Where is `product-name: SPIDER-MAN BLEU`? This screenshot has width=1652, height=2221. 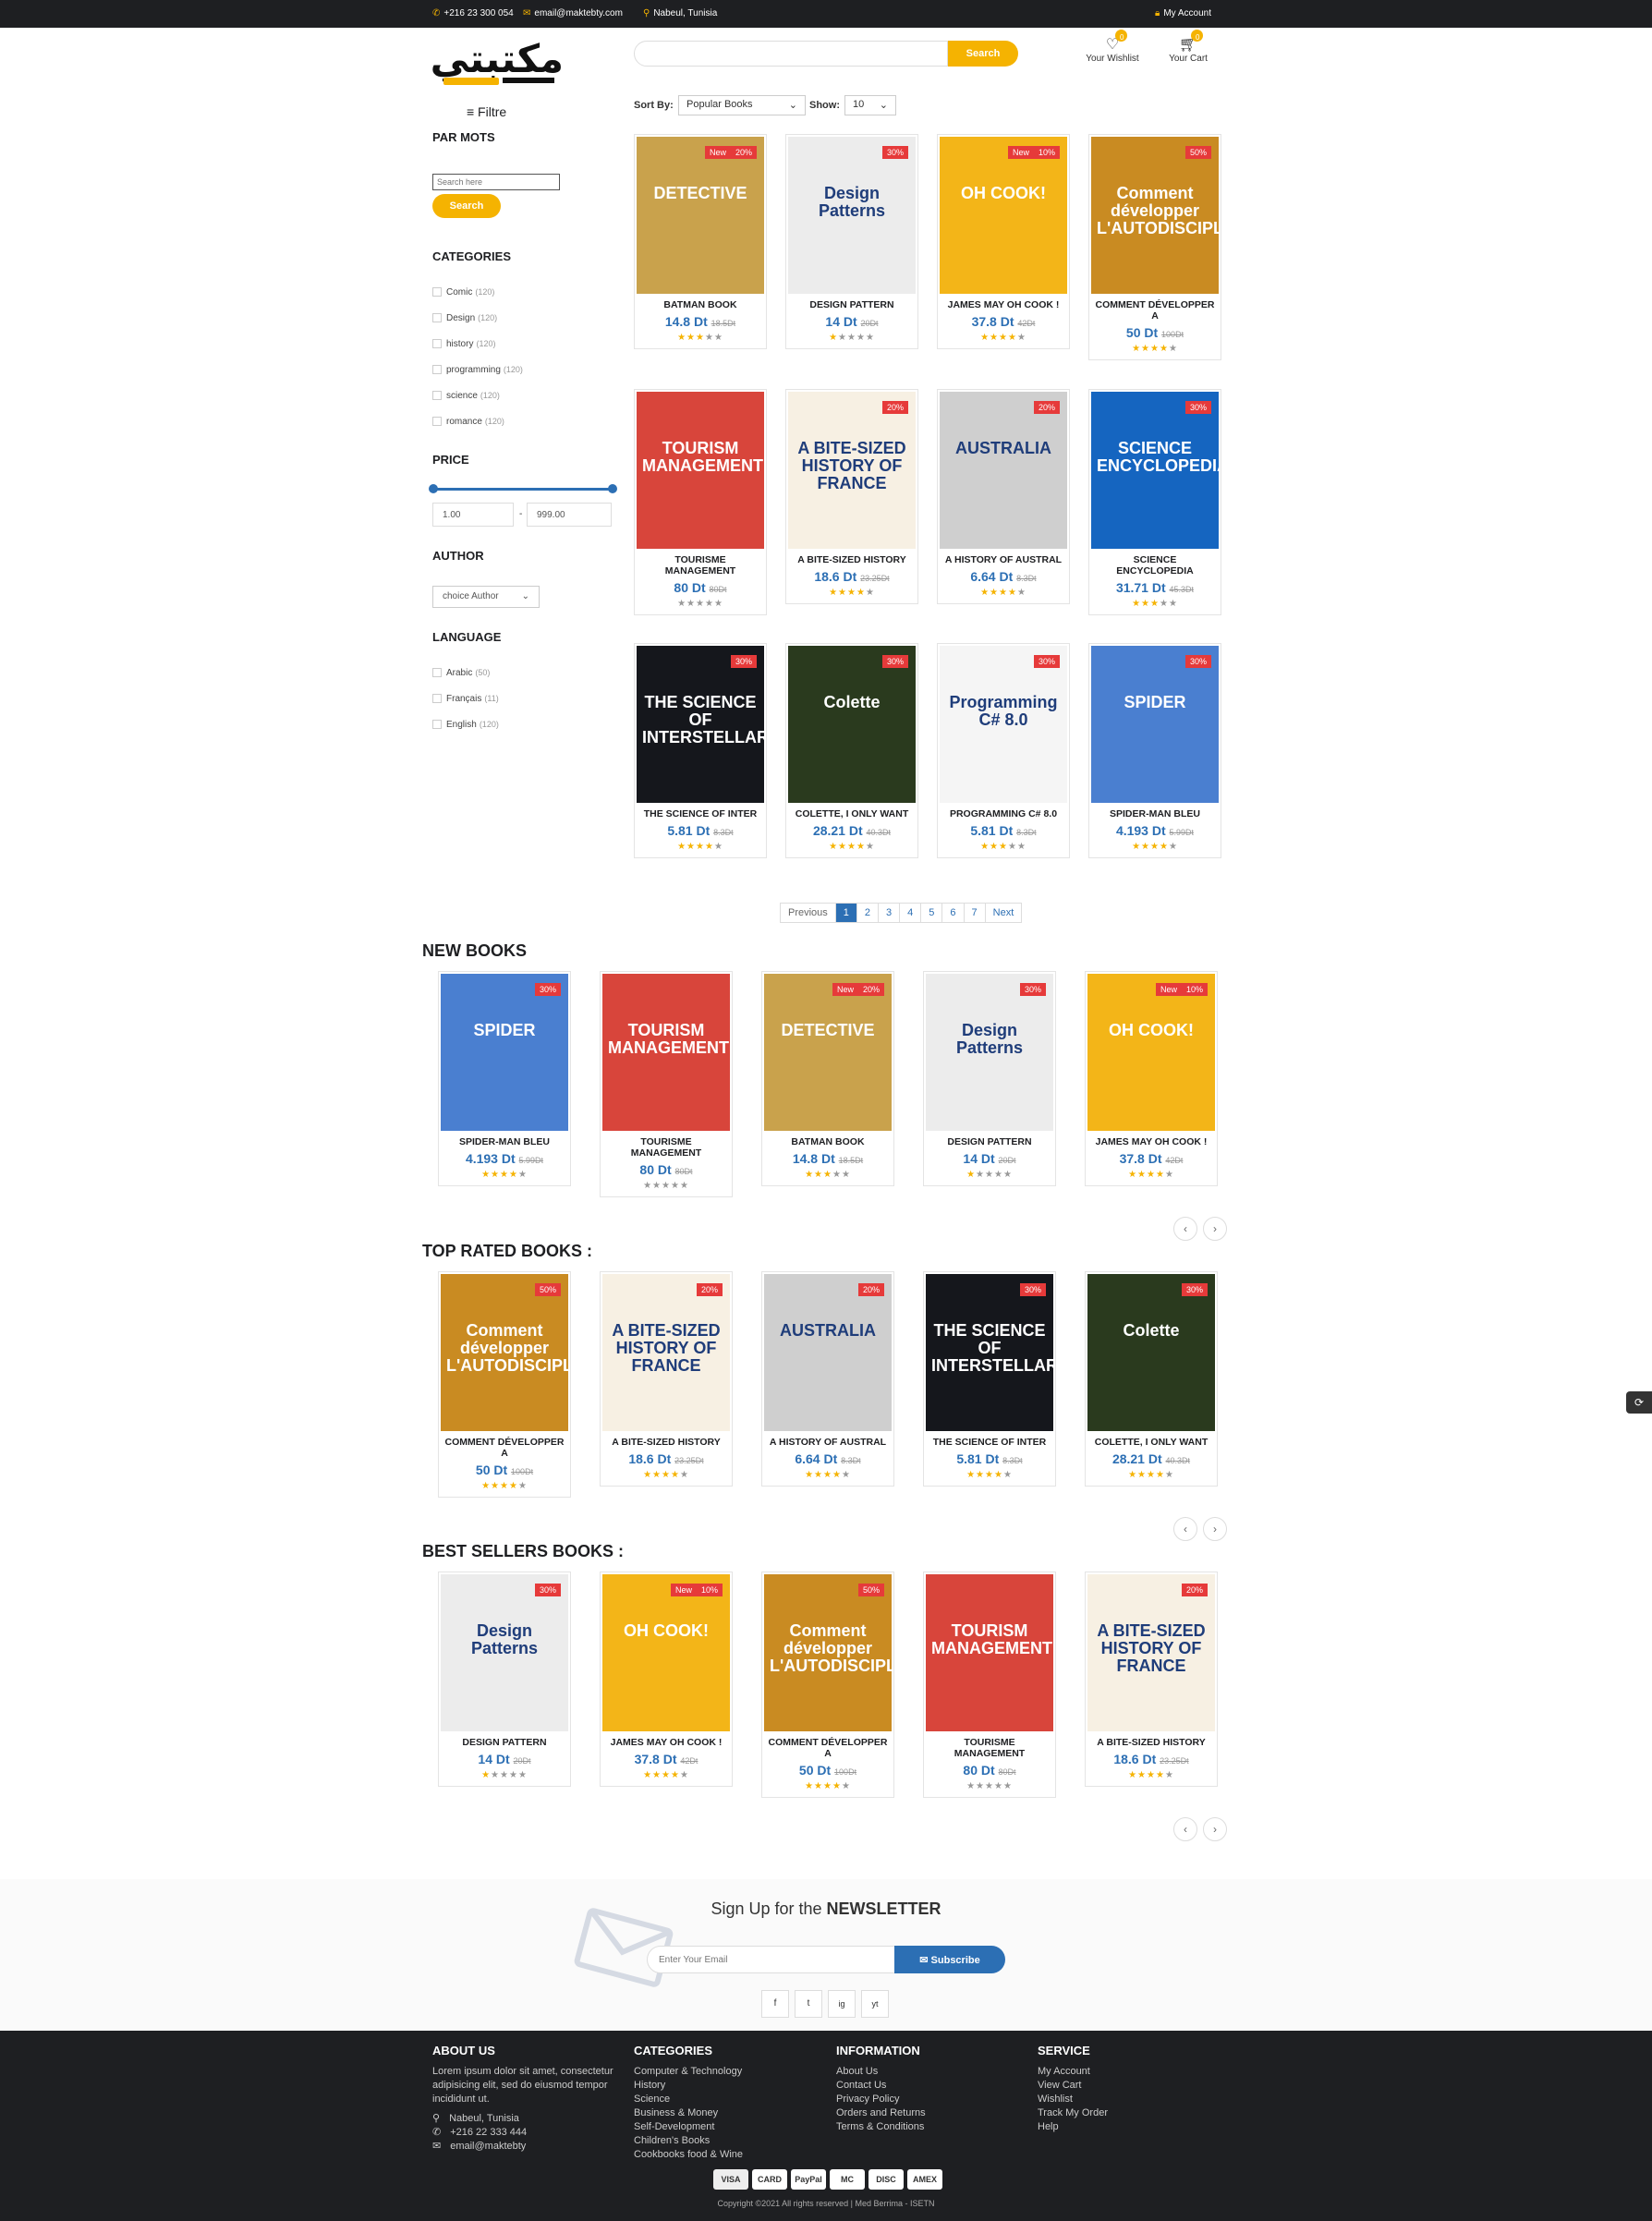 product-name: SPIDER-MAN BLEU is located at coordinates (504, 1141).